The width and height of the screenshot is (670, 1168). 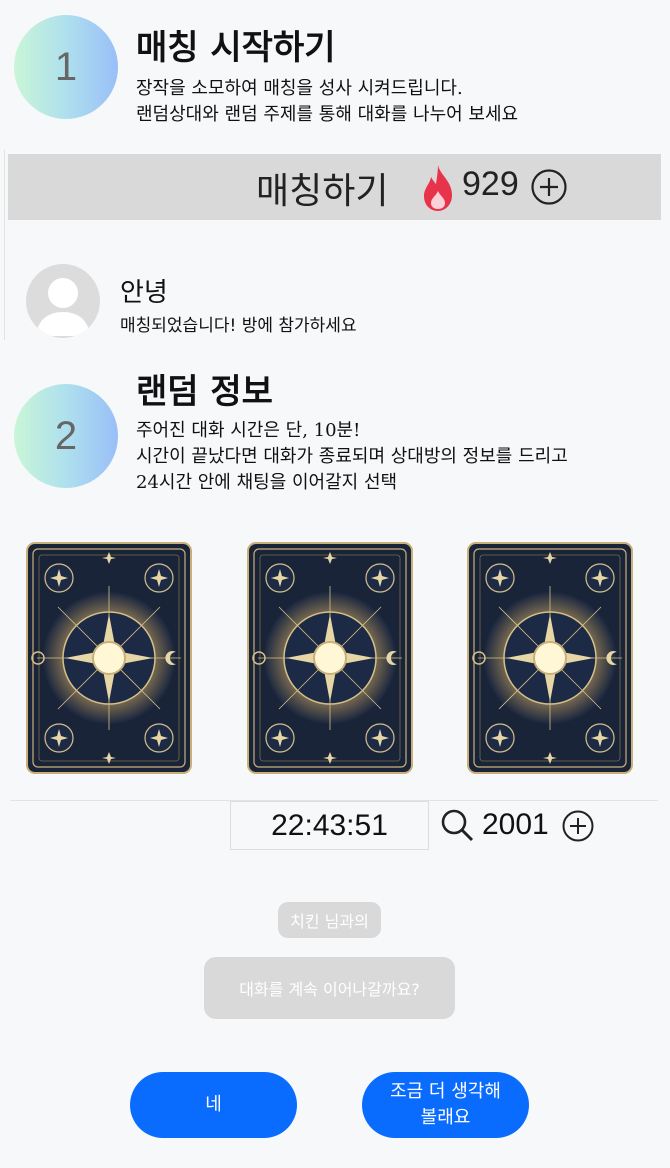 I want to click on countdown-timer: 22:43:51, so click(x=329, y=825).